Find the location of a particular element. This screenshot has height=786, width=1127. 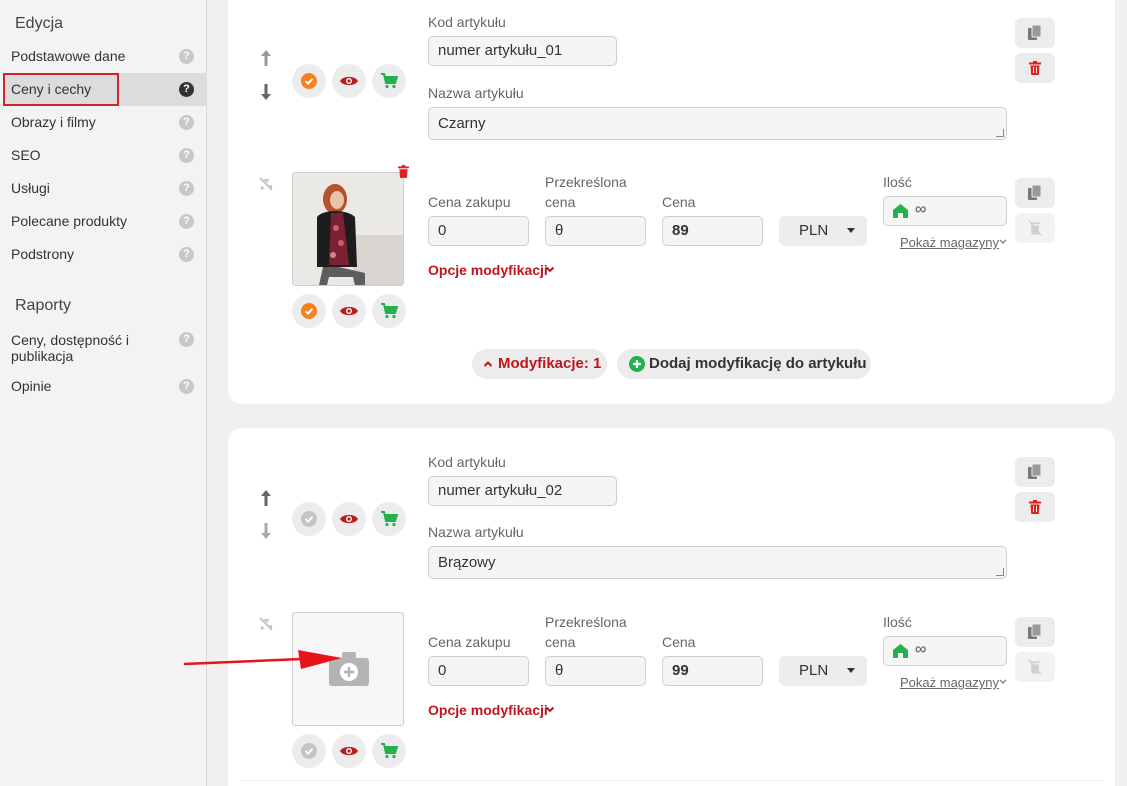

sidebar-item-basic-data: Podstawowe dane ? is located at coordinates (105, 56).